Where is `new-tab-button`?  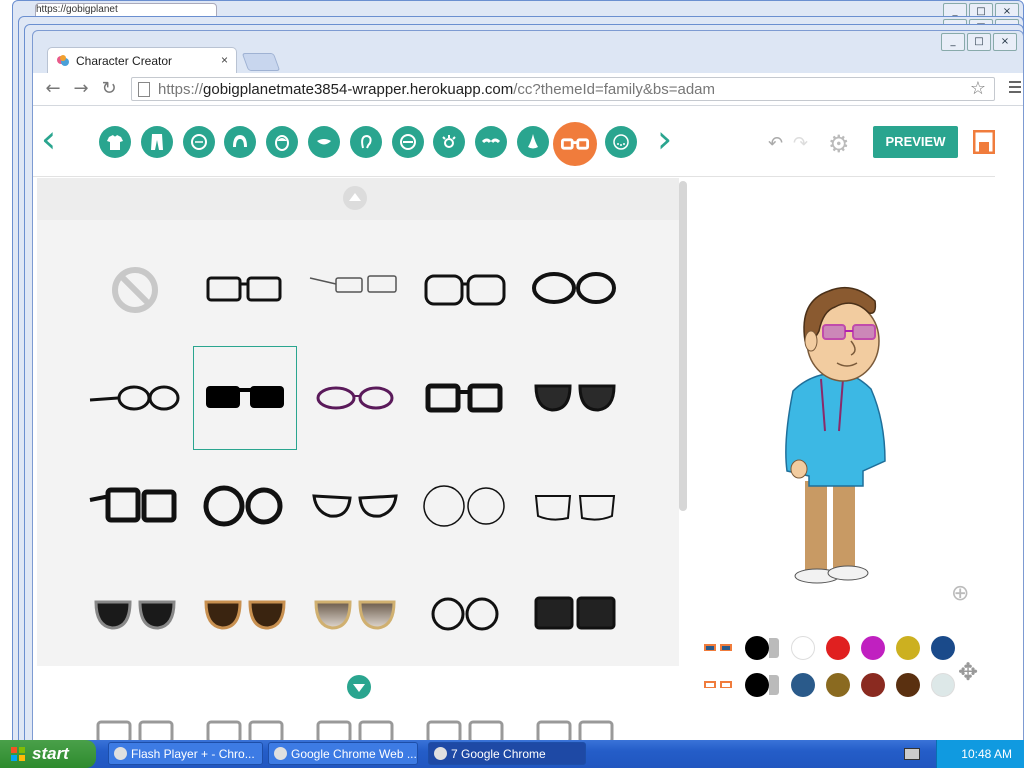 new-tab-button is located at coordinates (261, 62).